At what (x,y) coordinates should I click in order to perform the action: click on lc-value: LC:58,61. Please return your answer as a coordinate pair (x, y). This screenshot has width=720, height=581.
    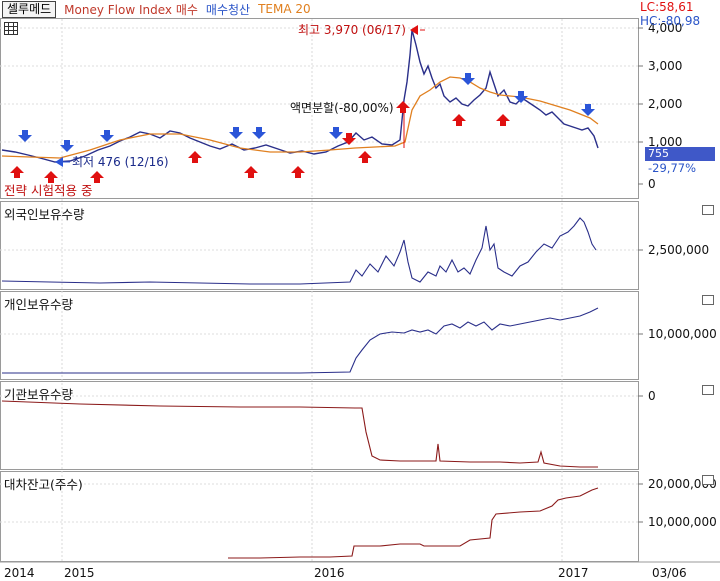
    Looking at the image, I should click on (667, 7).